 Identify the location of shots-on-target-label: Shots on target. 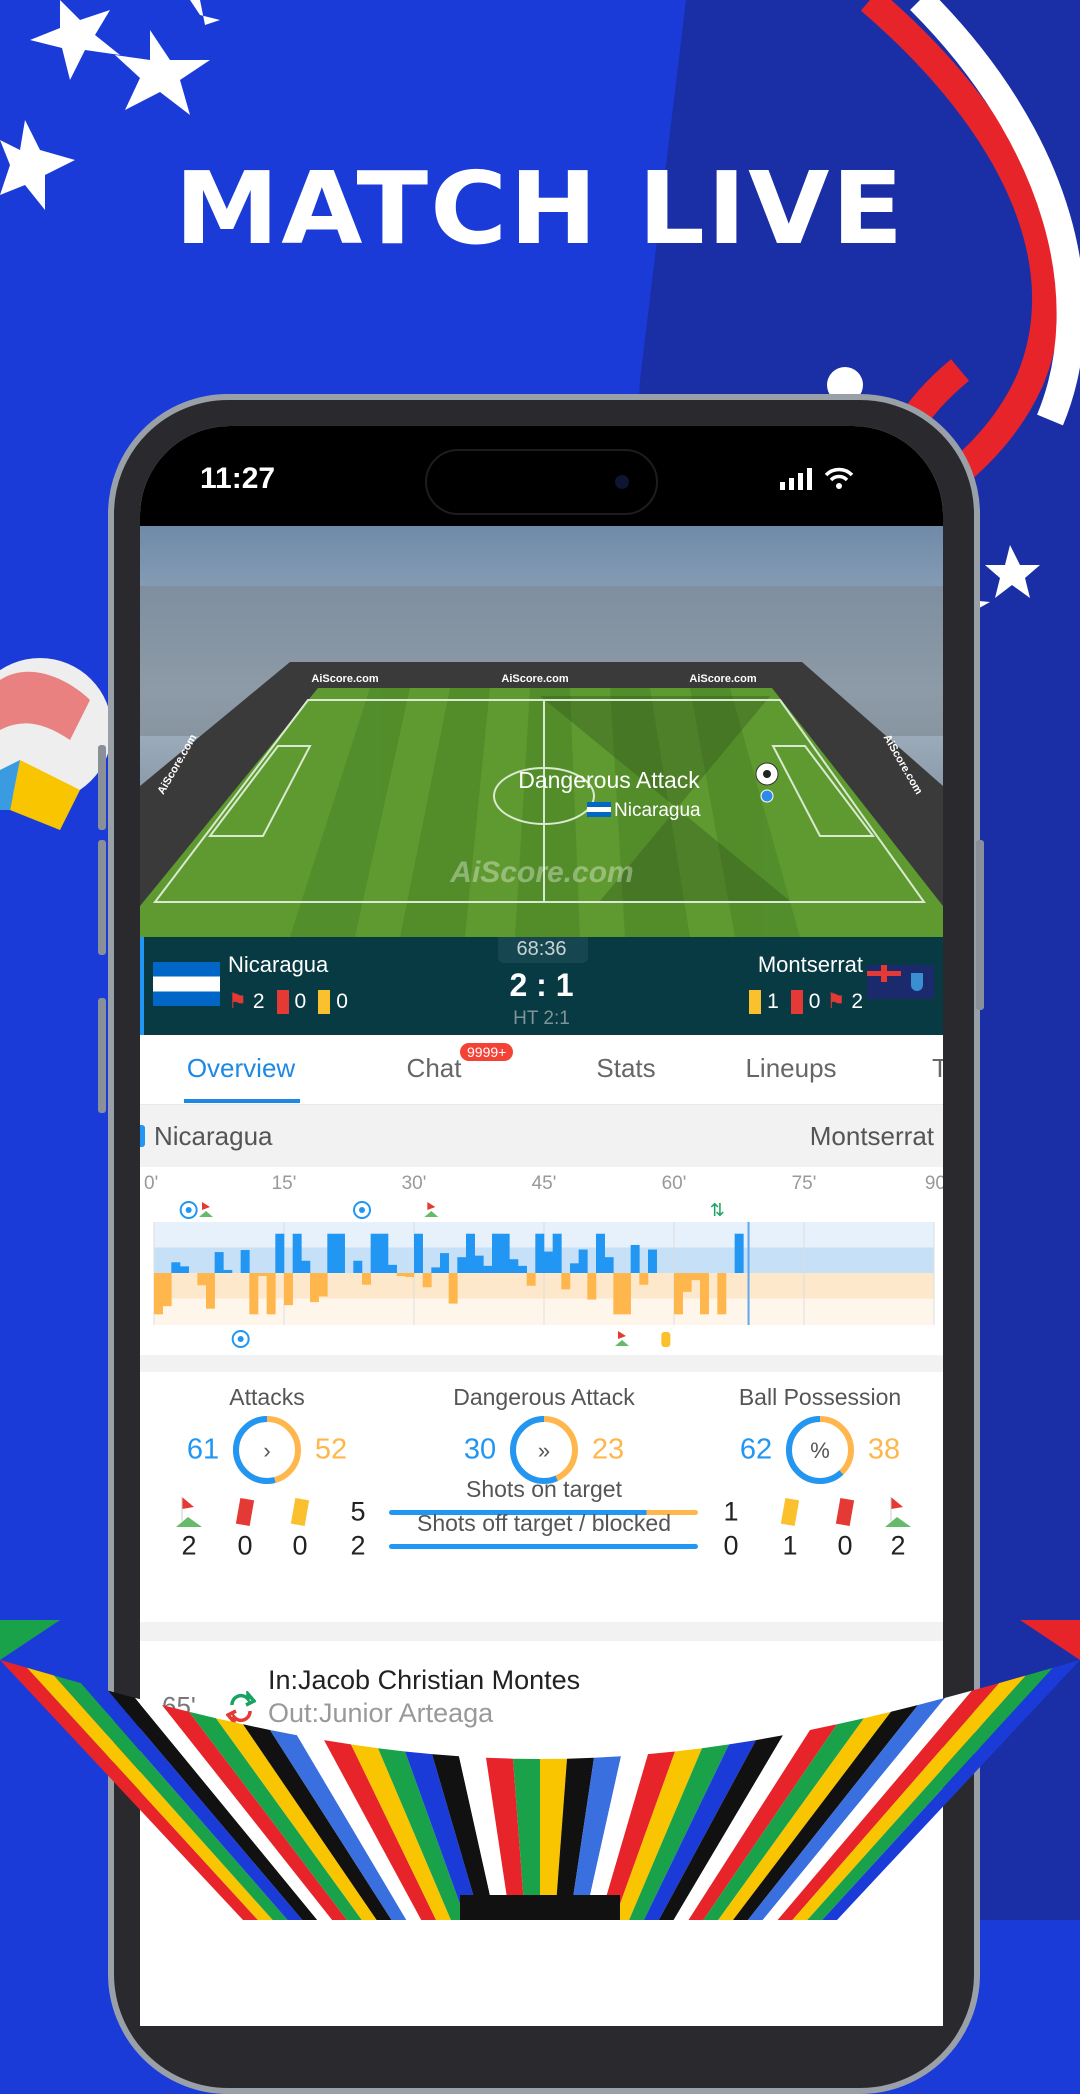
(544, 1489).